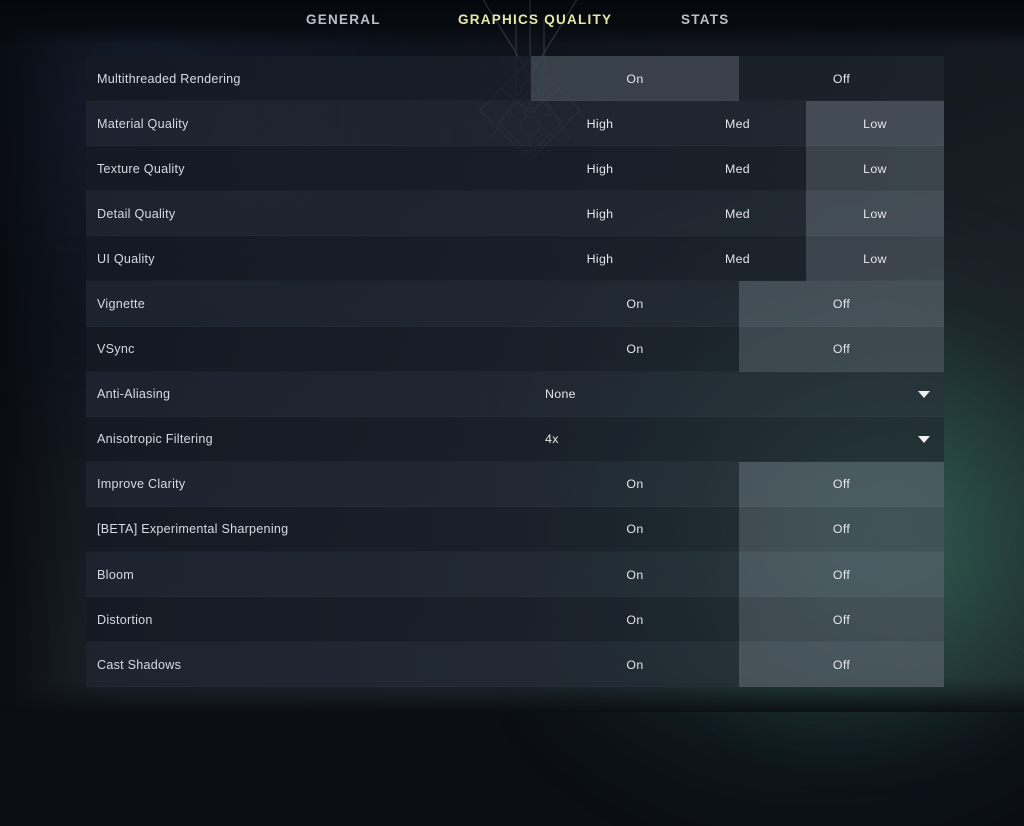  I want to click on dropdown-select: None, so click(737, 394).